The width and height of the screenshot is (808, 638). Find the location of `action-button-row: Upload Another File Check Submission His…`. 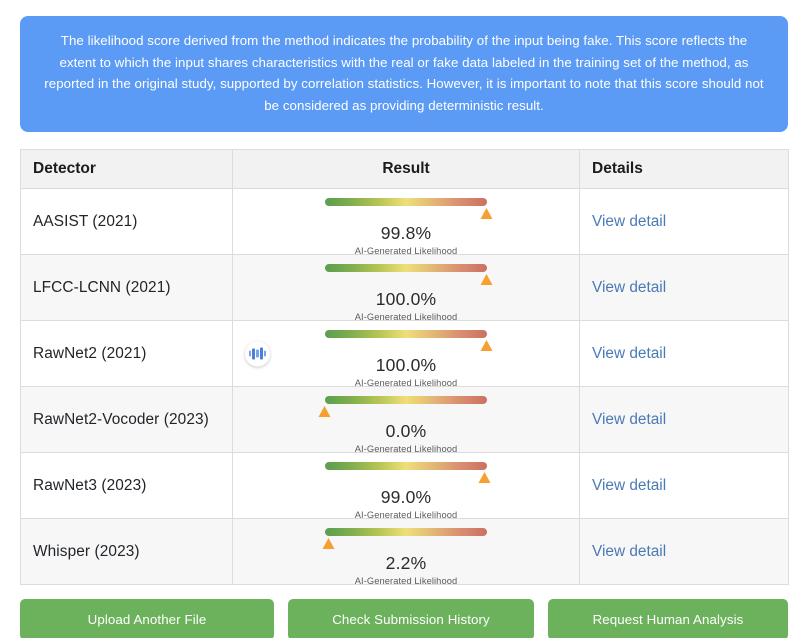

action-button-row: Upload Another File Check Submission His… is located at coordinates (404, 618).